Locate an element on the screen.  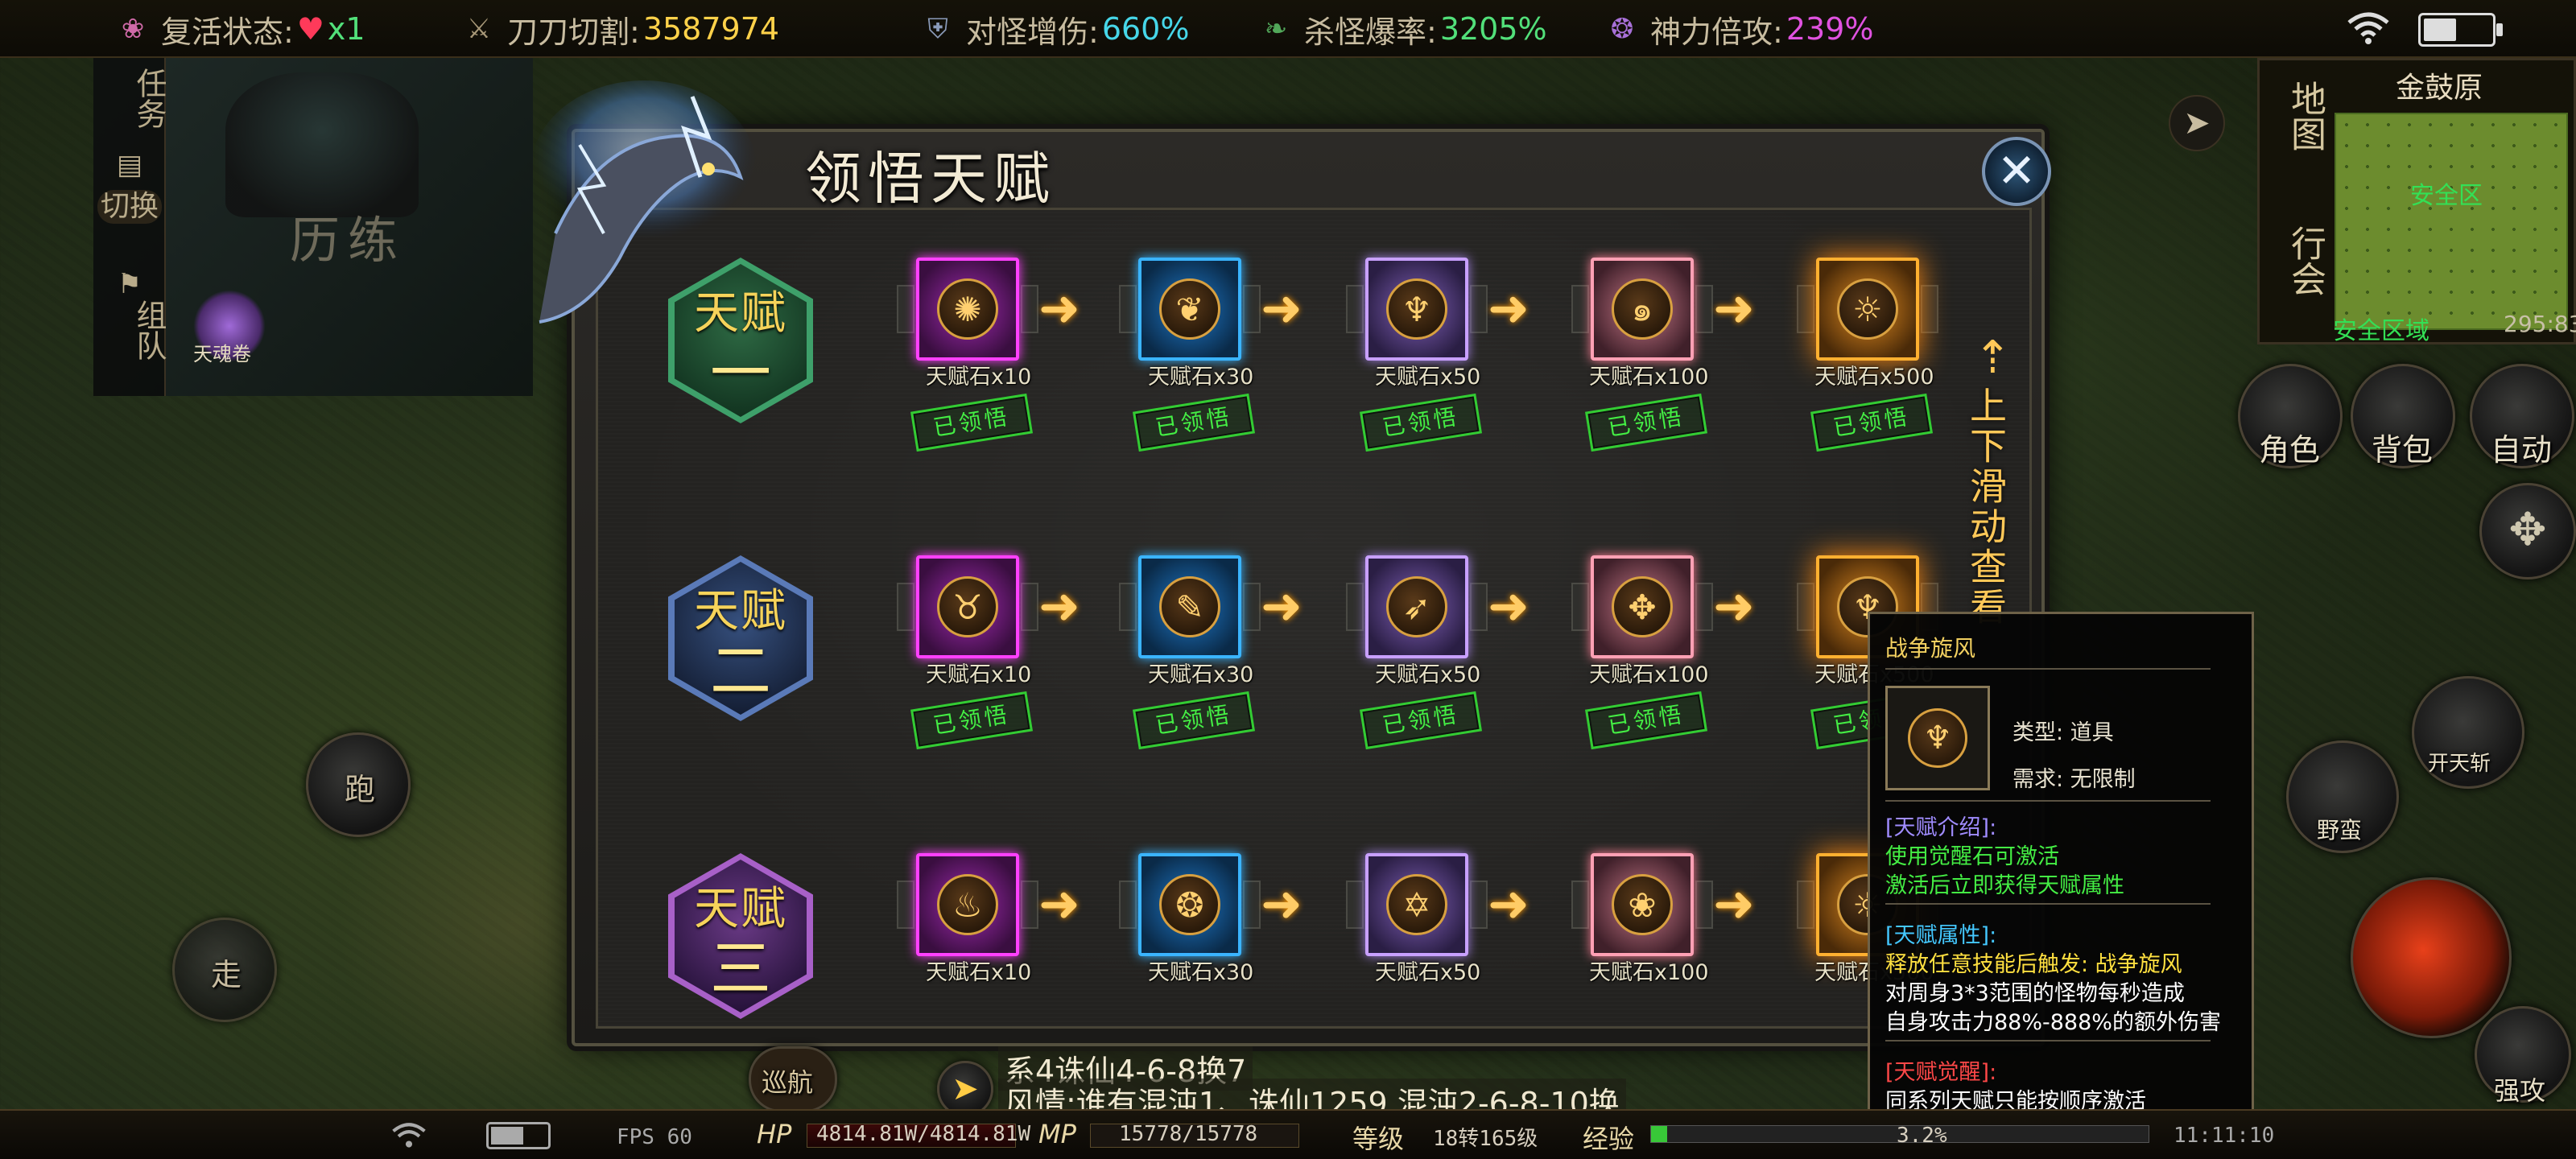
tab-guild: 行会 is located at coordinates (2293, 260).